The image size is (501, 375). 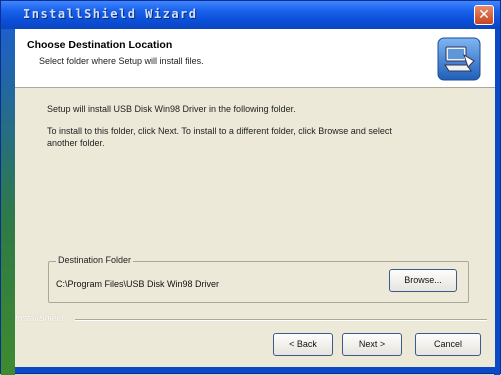 I want to click on next-button: Next >, so click(x=372, y=344).